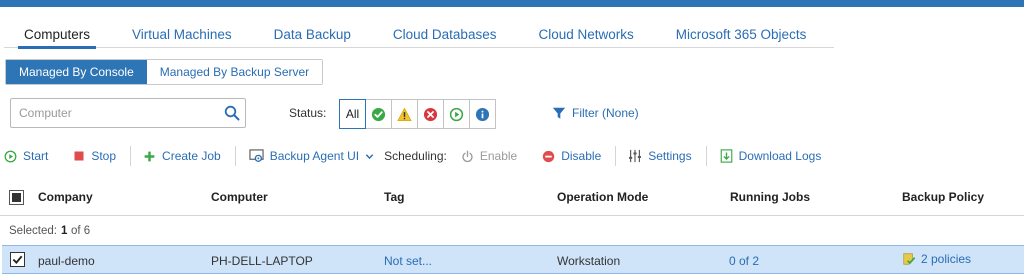  Describe the element at coordinates (512, 231) in the screenshot. I see `selection-summary: Selected: 1 of 6` at that location.